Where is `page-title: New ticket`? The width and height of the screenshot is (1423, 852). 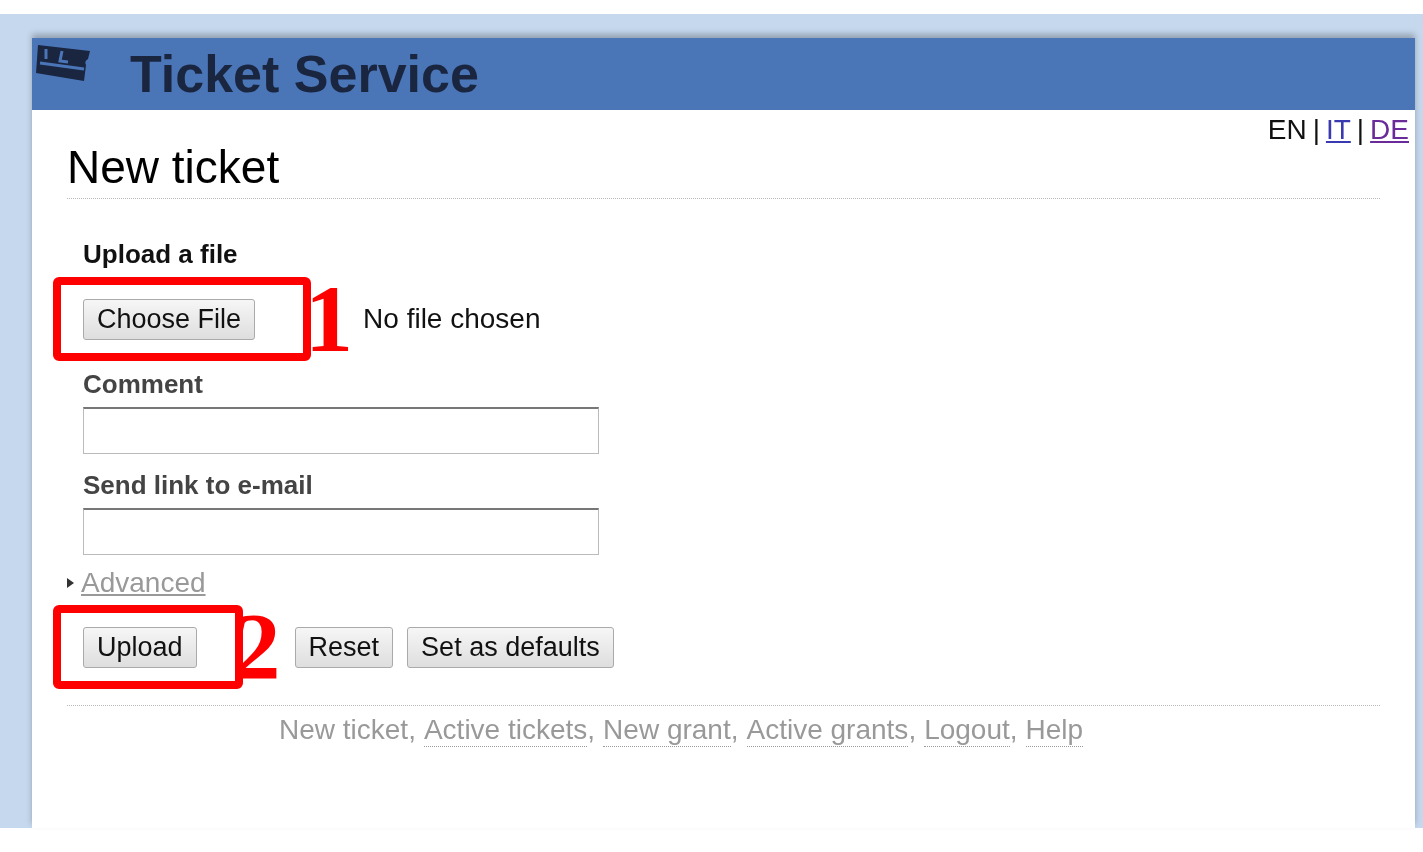
page-title: New ticket is located at coordinates (723, 171).